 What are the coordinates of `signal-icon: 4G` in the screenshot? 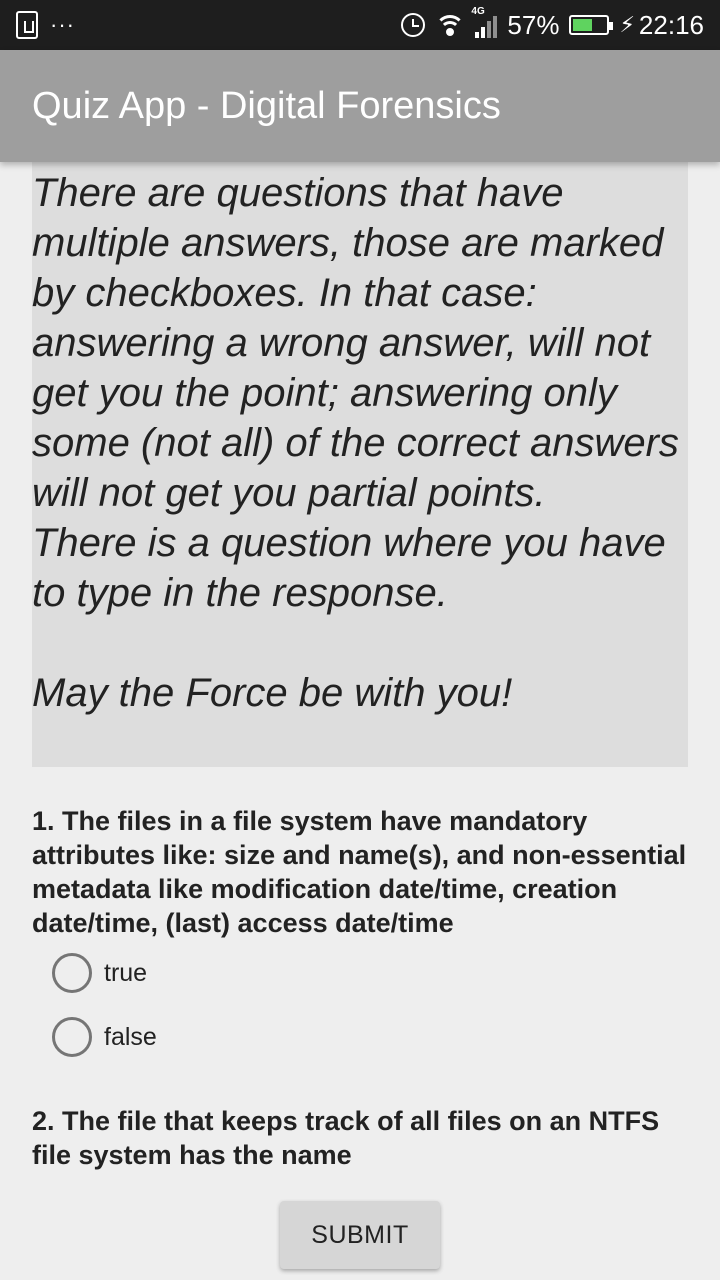 It's located at (484, 22).